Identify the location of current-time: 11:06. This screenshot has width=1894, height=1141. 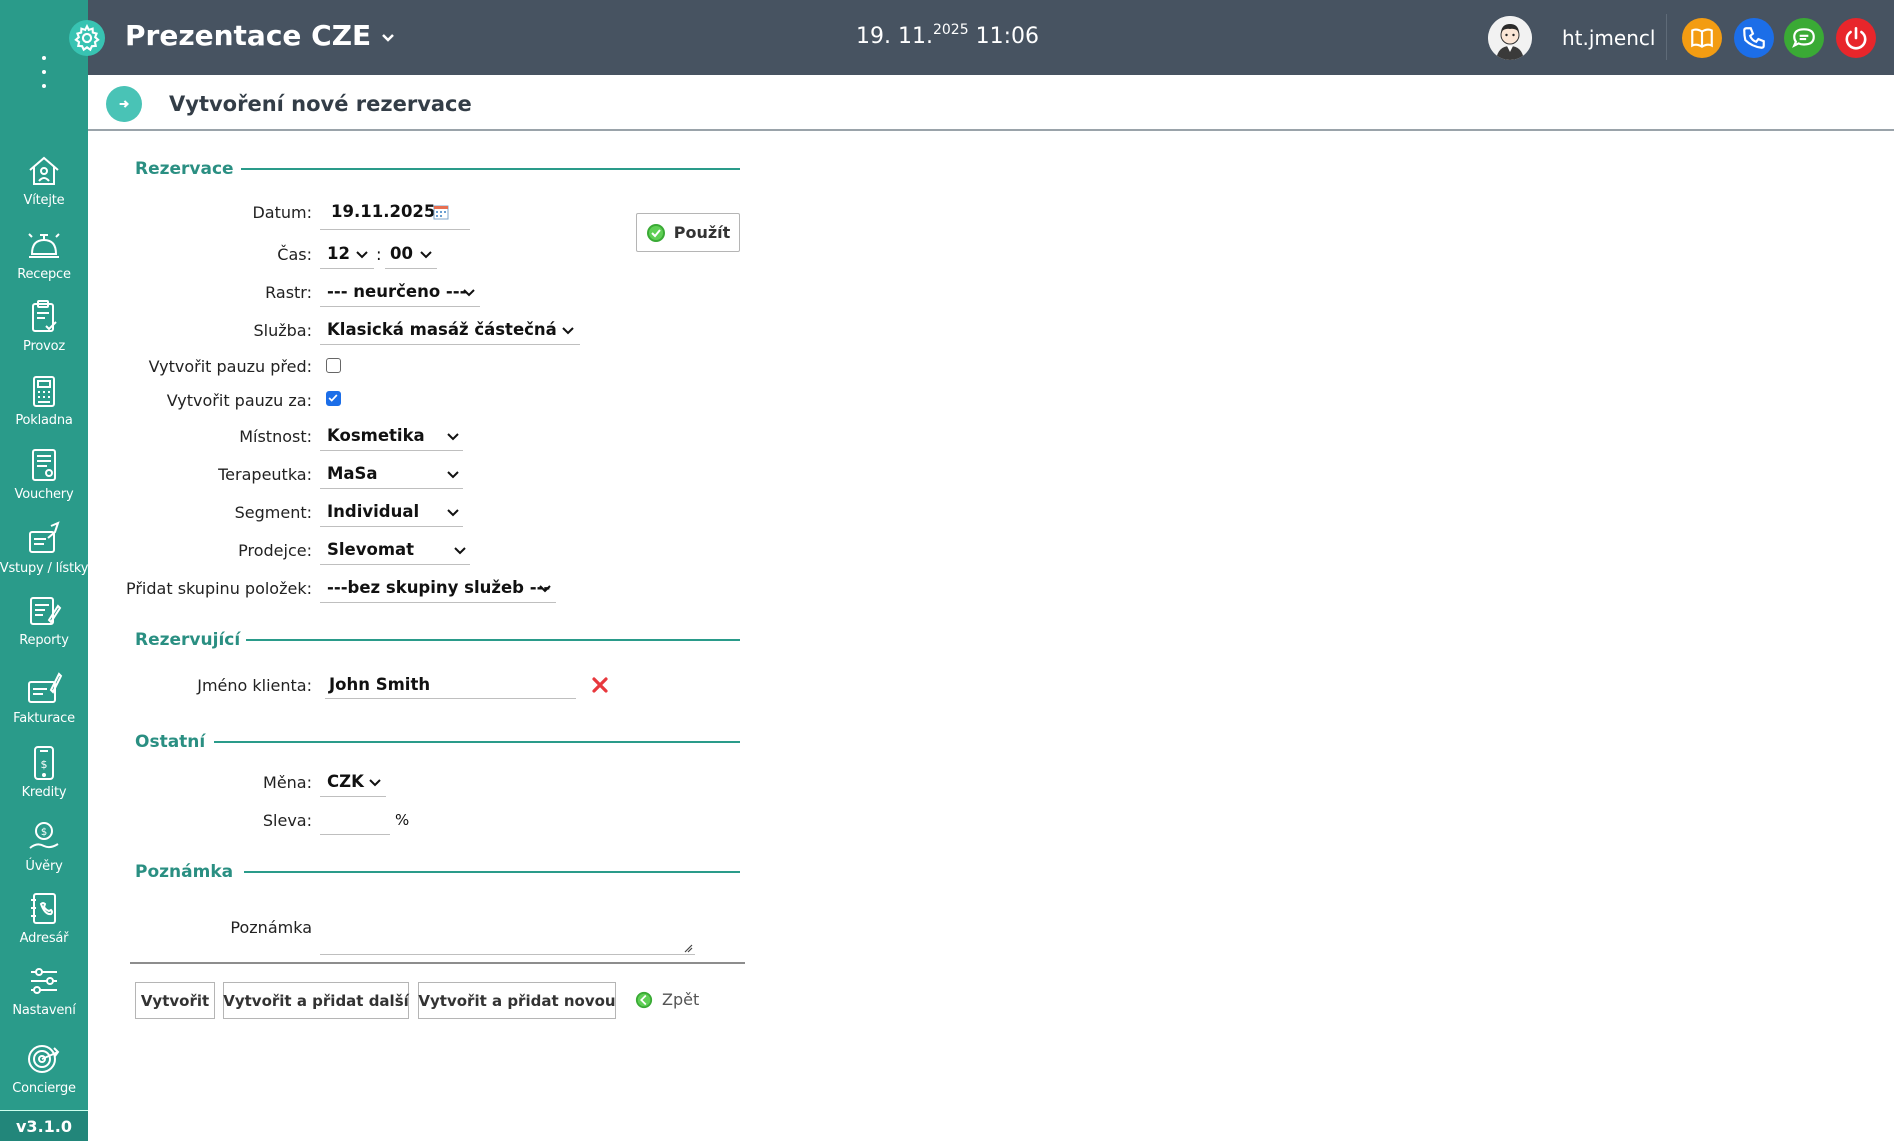
(1007, 36).